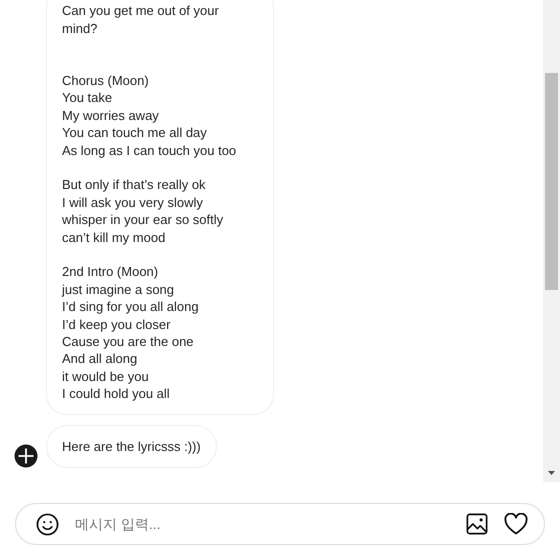  What do you see at coordinates (26, 456) in the screenshot?
I see `add-icon` at bounding box center [26, 456].